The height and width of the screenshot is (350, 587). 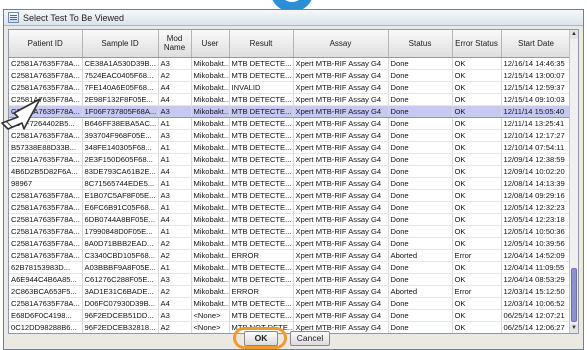 I want to click on cell-result: INVALID, so click(x=261, y=87).